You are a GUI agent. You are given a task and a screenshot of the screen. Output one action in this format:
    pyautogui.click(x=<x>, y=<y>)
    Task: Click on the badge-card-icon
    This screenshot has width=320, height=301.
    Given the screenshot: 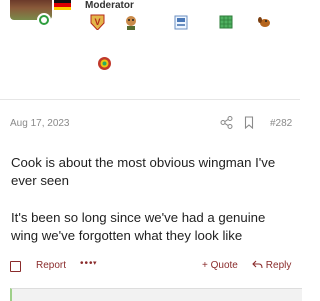 What is the action you would take?
    pyautogui.click(x=181, y=22)
    